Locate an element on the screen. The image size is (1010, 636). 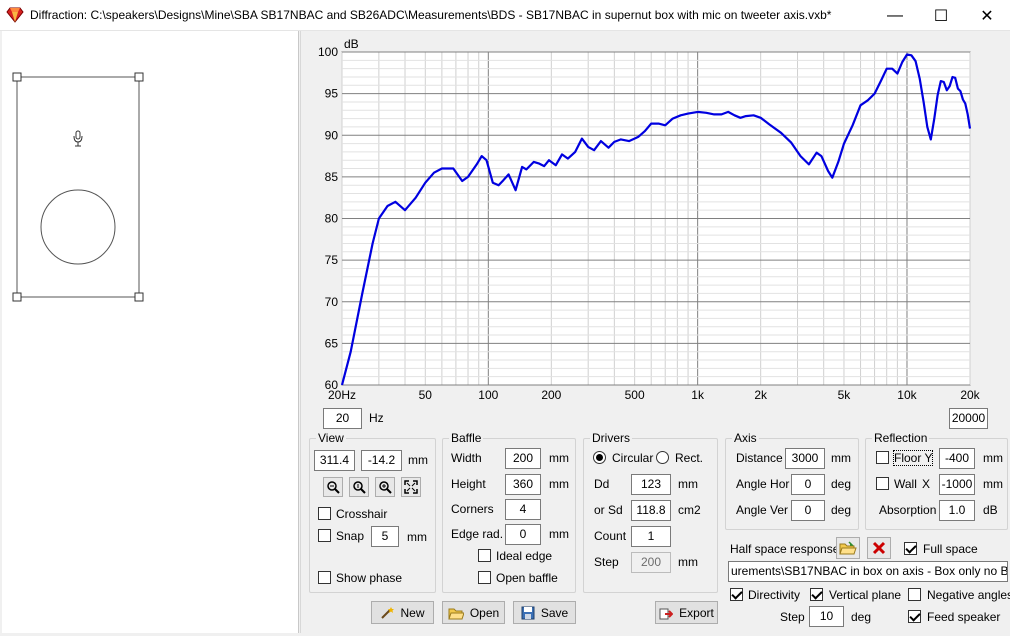
show-phase-checkbox is located at coordinates (324, 577).